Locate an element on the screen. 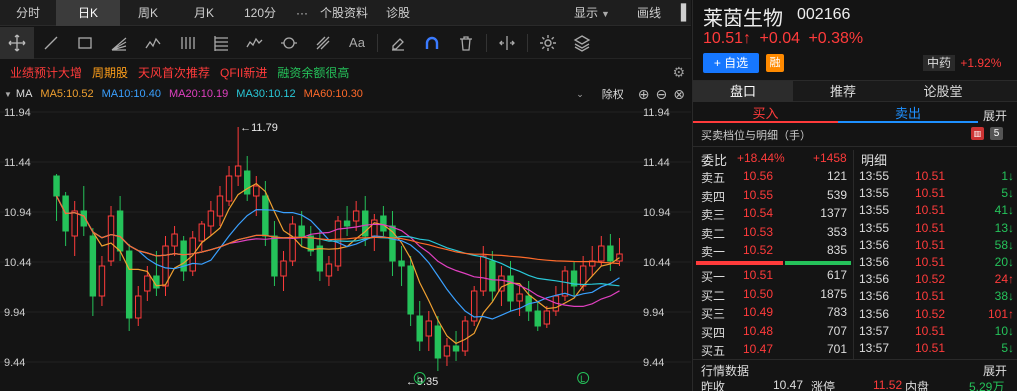  tag: QFII新进 is located at coordinates (243, 72).